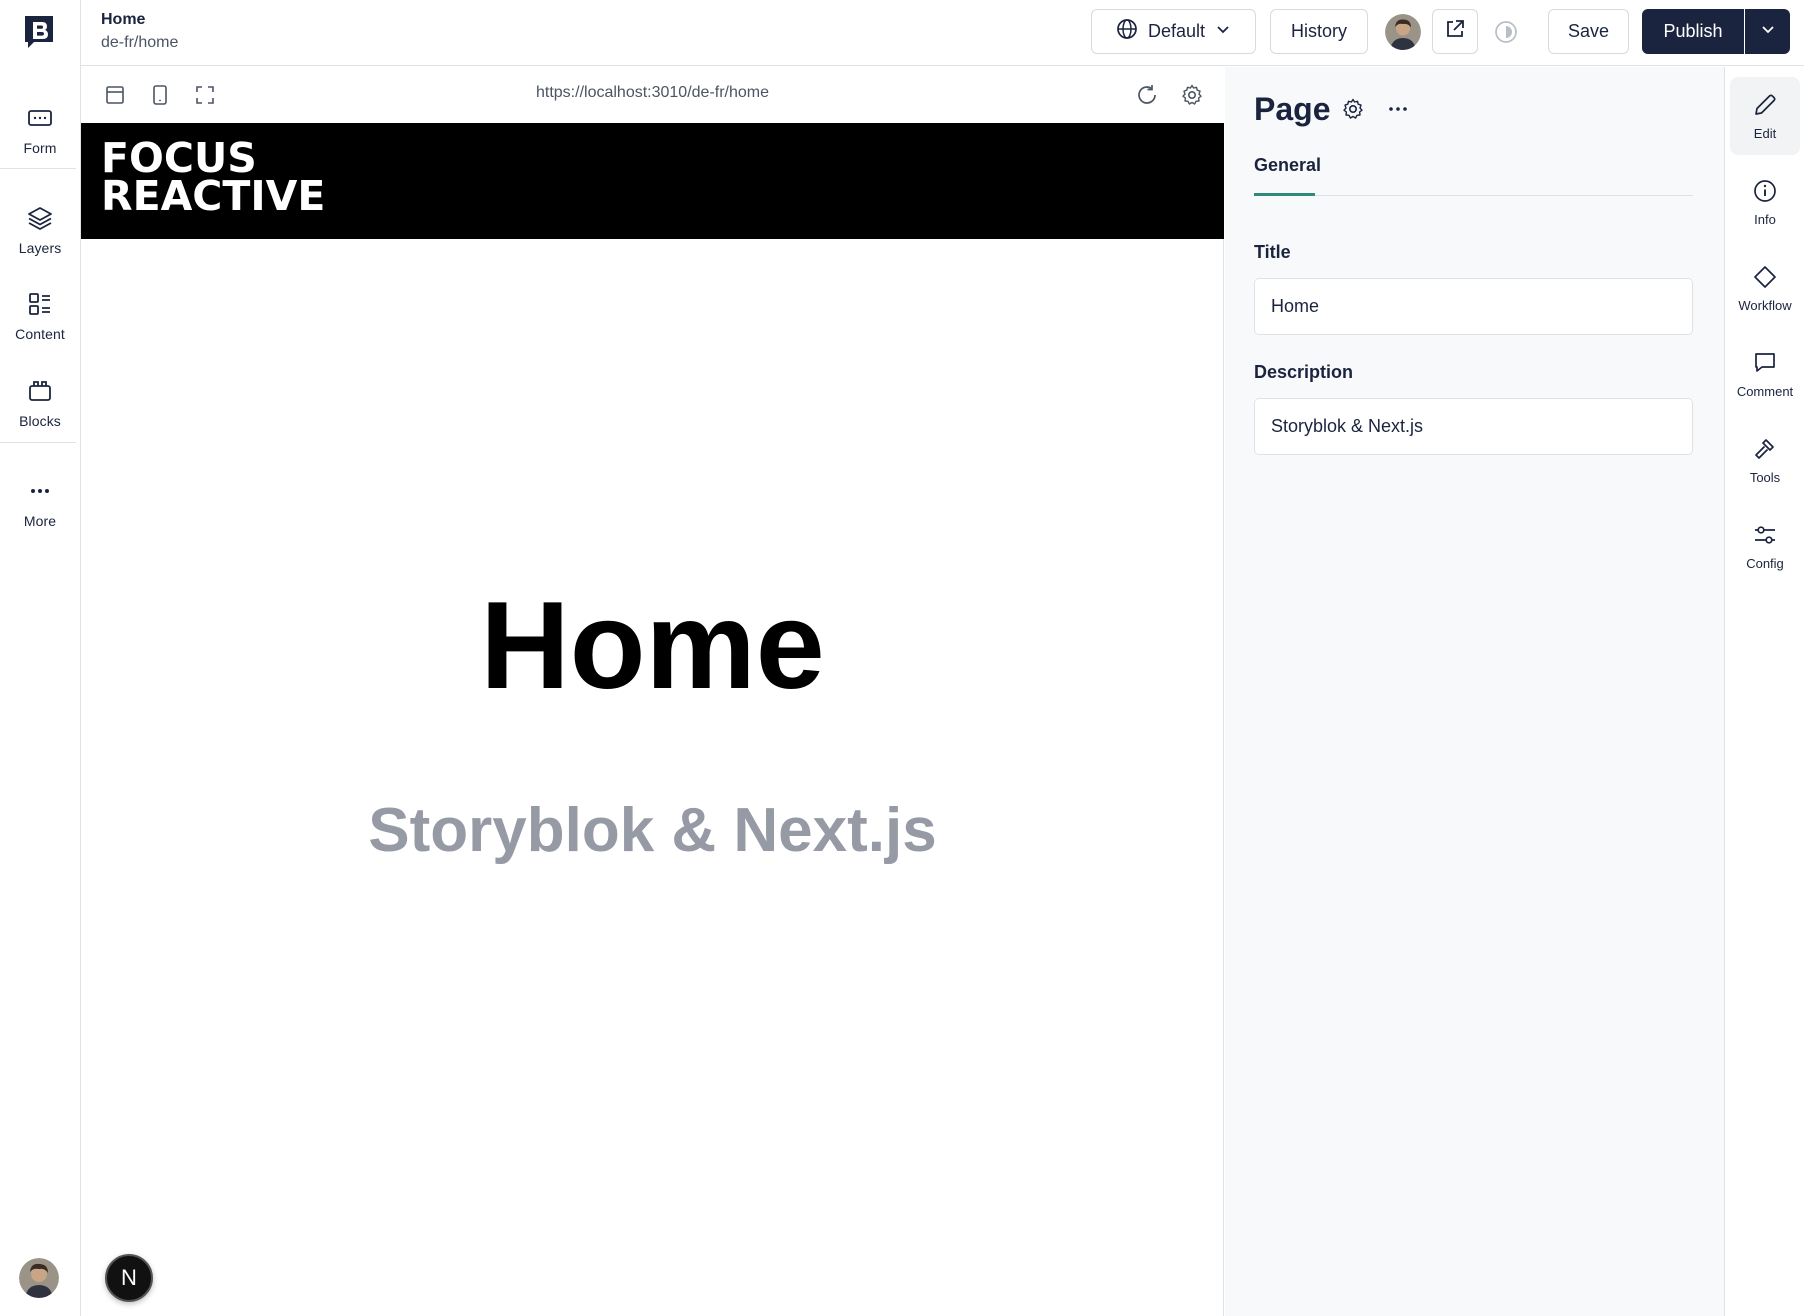  Describe the element at coordinates (1765, 305) in the screenshot. I see `rail-item-label: Workflow` at that location.